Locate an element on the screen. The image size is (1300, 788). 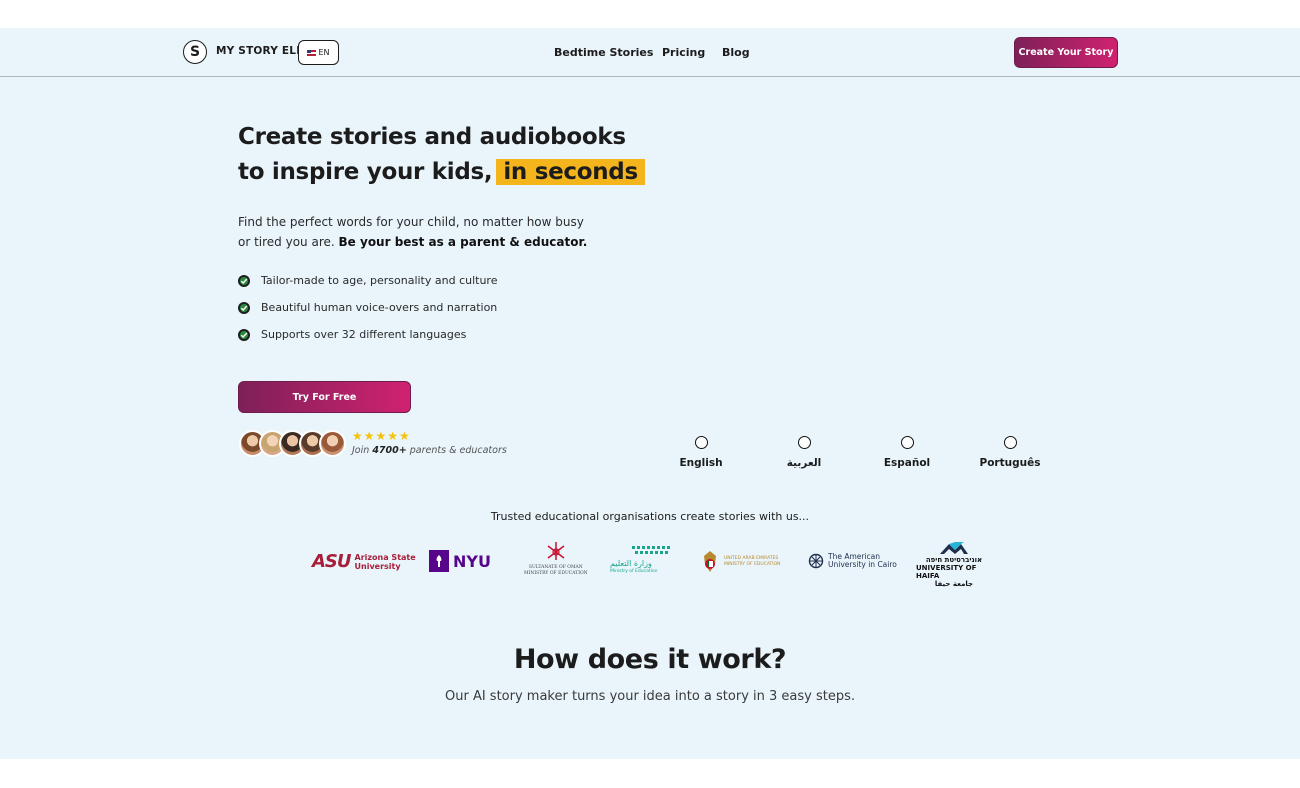
nyu-logo: NYU is located at coordinates (460, 561).